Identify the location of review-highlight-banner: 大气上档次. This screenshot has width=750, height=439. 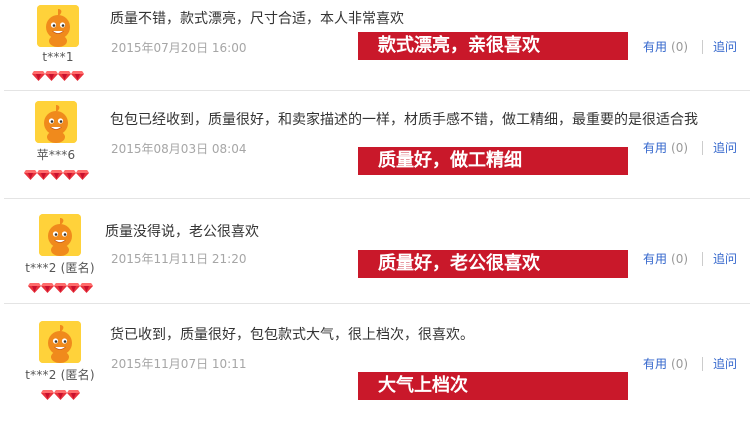
(493, 386).